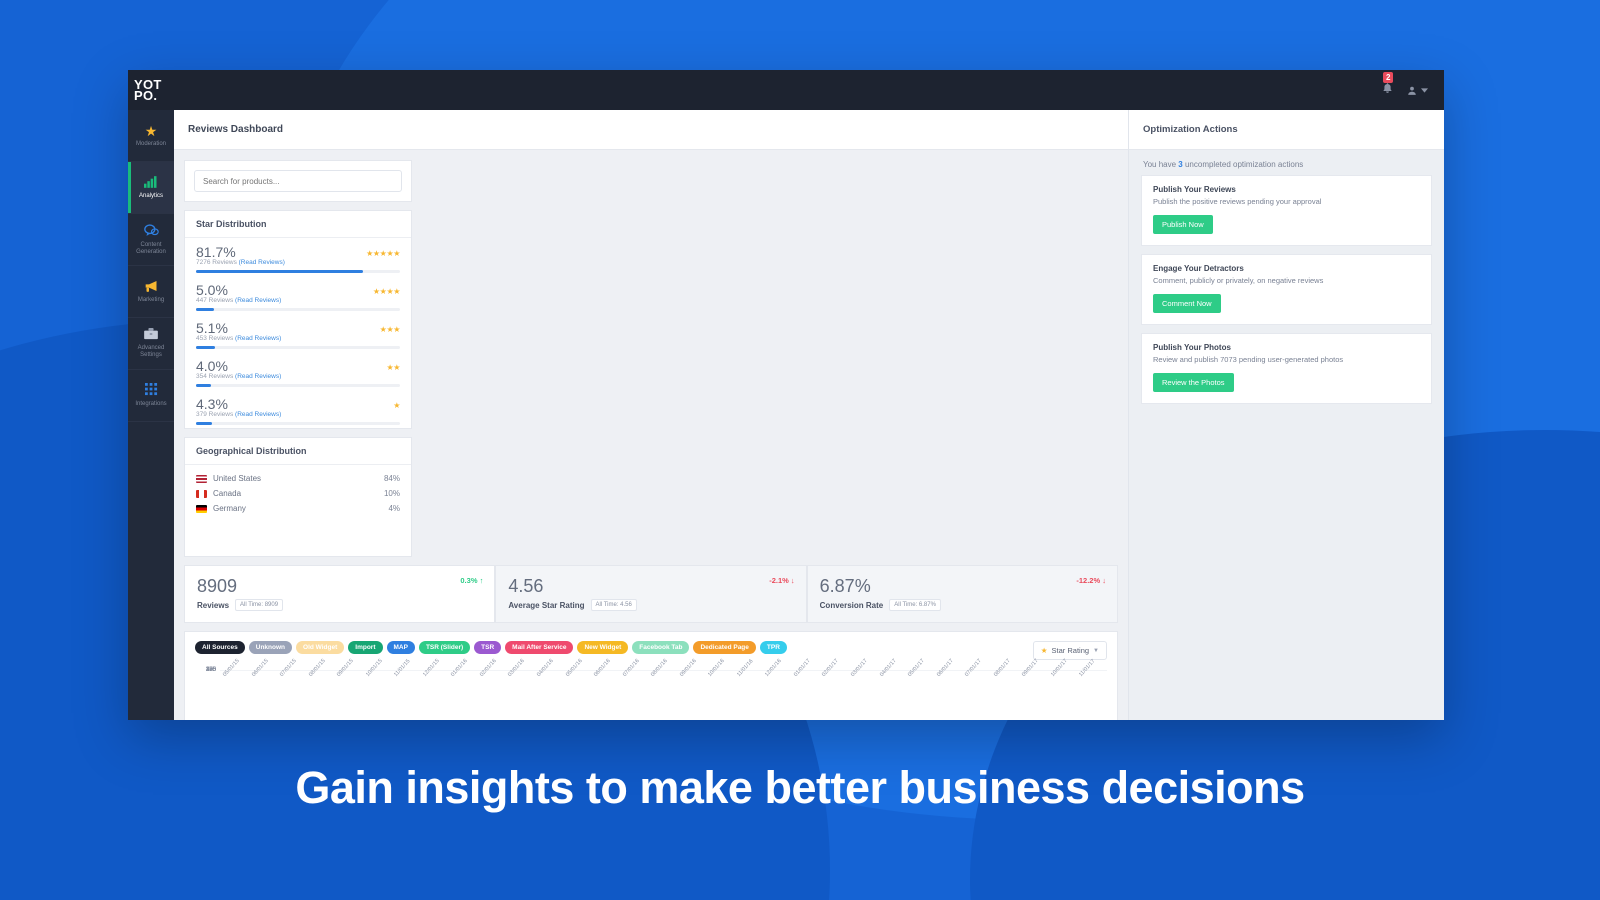 The width and height of the screenshot is (1600, 900). What do you see at coordinates (1417, 90) in the screenshot?
I see `user-menu` at bounding box center [1417, 90].